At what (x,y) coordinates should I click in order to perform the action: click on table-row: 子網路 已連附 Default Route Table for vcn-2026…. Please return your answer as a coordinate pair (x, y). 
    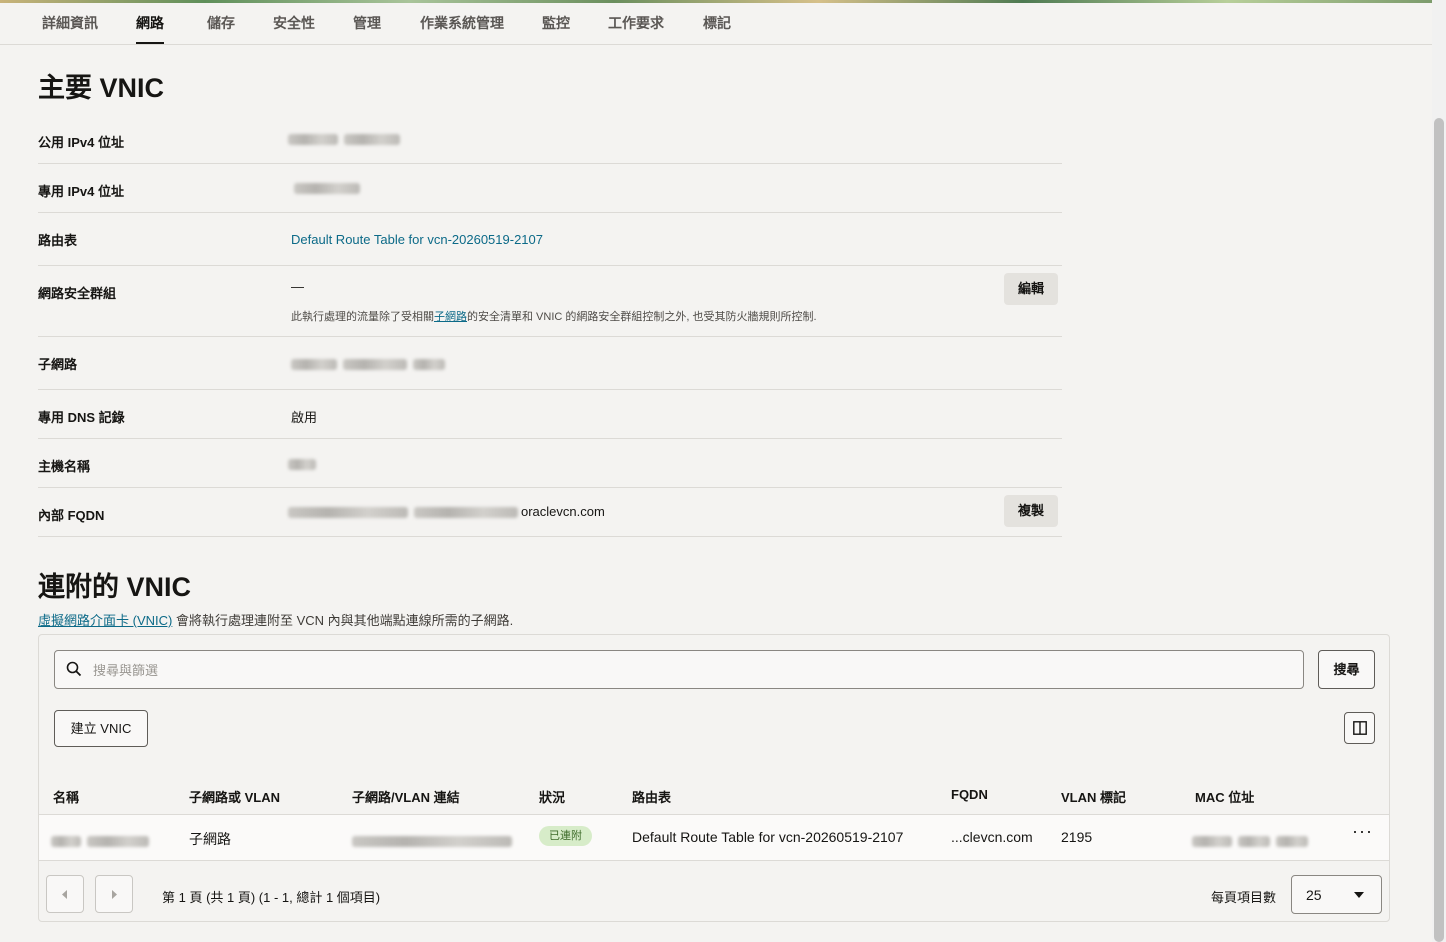
    Looking at the image, I should click on (714, 838).